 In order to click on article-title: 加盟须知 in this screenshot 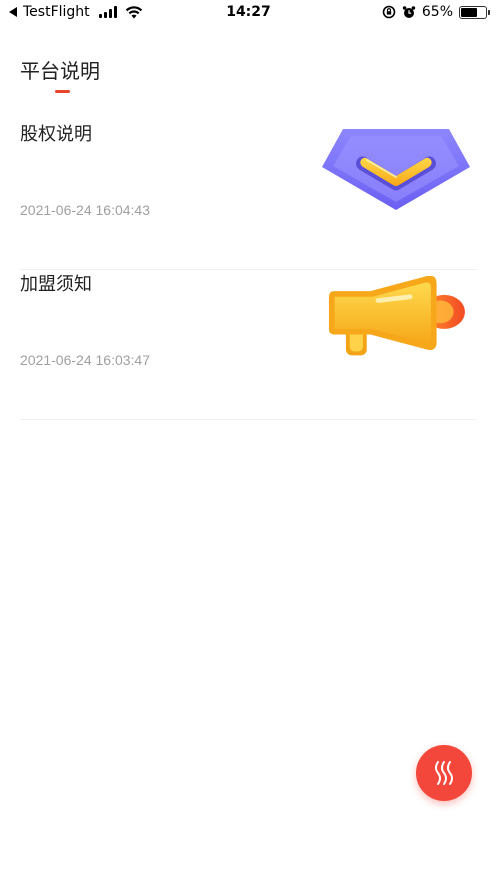, I will do `click(56, 283)`.